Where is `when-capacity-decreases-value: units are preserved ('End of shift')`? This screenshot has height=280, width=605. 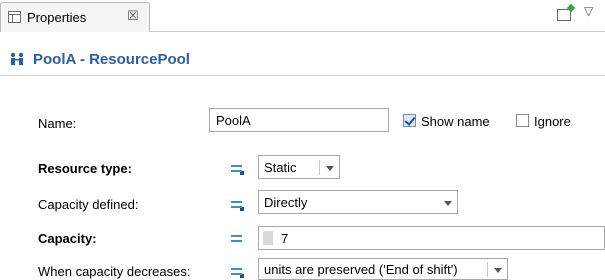 when-capacity-decreases-value: units are preserved ('End of shift') is located at coordinates (361, 269).